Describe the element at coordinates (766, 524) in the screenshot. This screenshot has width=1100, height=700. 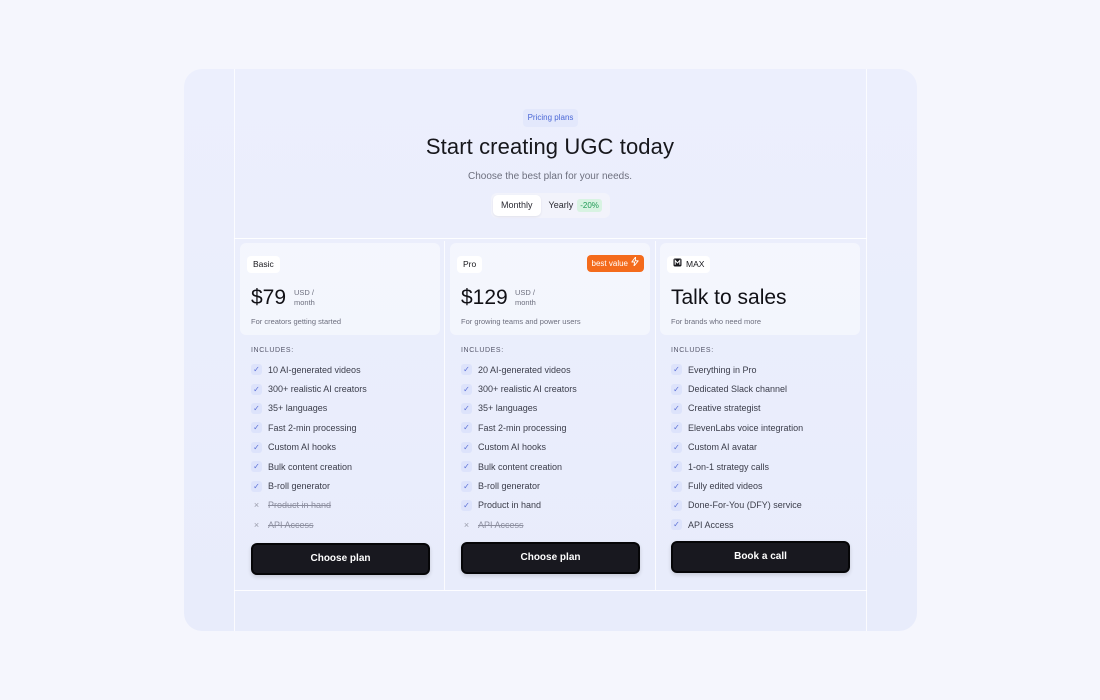
I see `feature-item: ✓ API Access` at that location.